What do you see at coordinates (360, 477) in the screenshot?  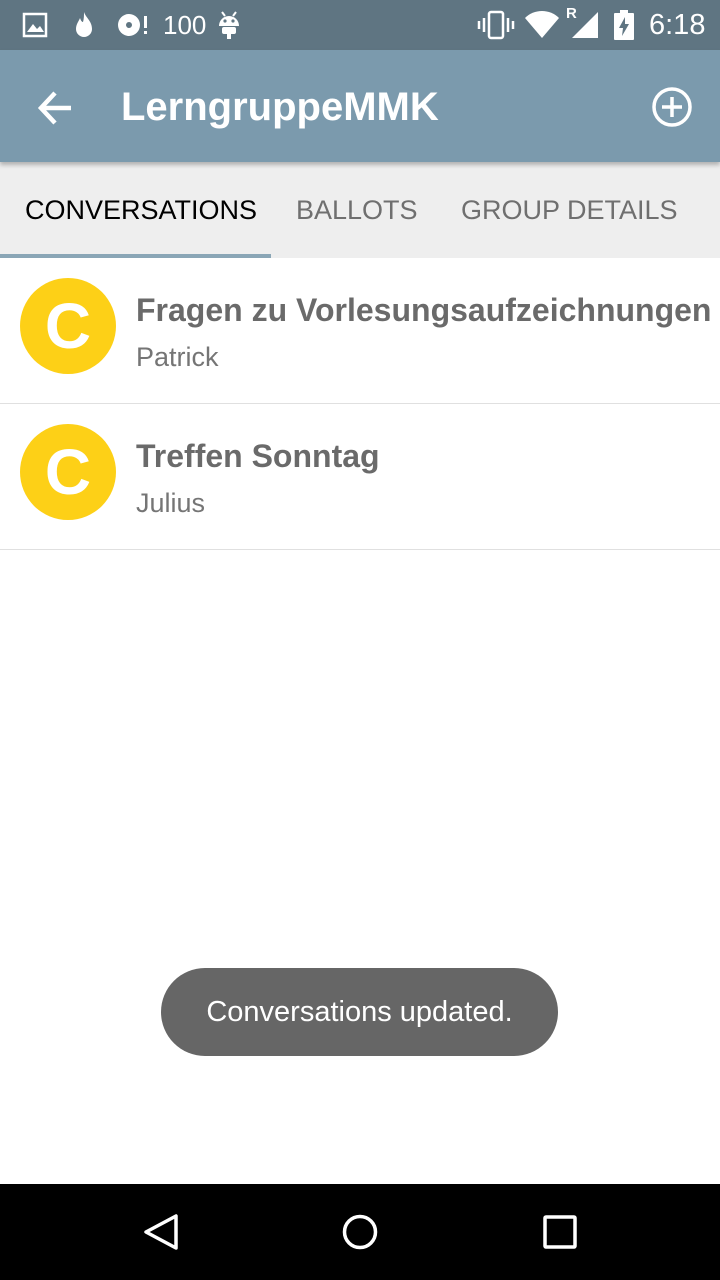 I see `list-item: C Treffen Sonntag Julius` at bounding box center [360, 477].